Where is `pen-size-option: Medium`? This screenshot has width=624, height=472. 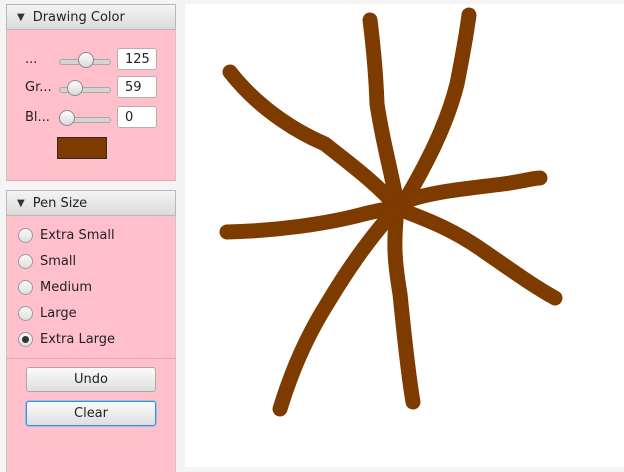
pen-size-option: Medium is located at coordinates (55, 287).